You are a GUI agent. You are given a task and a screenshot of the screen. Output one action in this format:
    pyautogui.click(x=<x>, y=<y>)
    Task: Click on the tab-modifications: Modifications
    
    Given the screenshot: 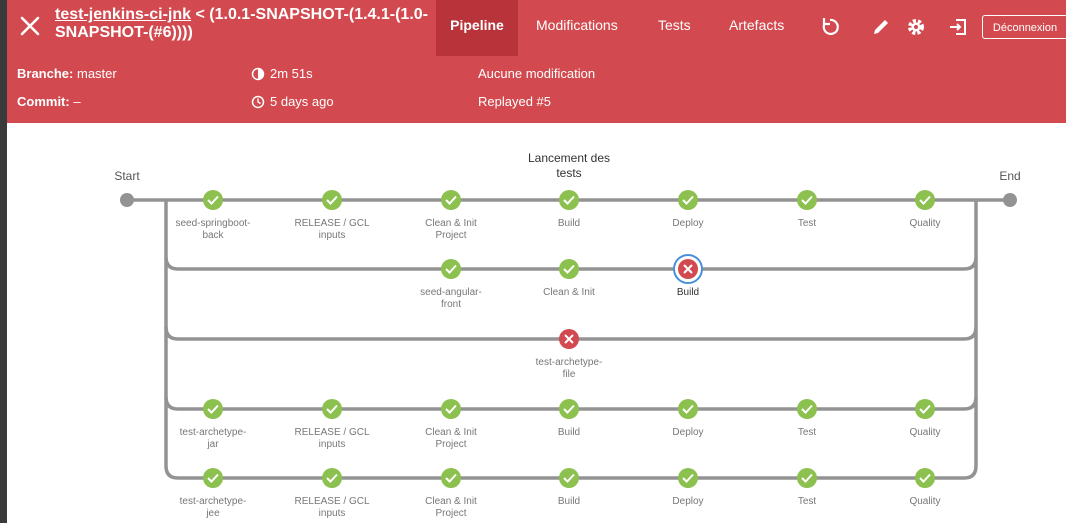 What is the action you would take?
    pyautogui.click(x=577, y=28)
    